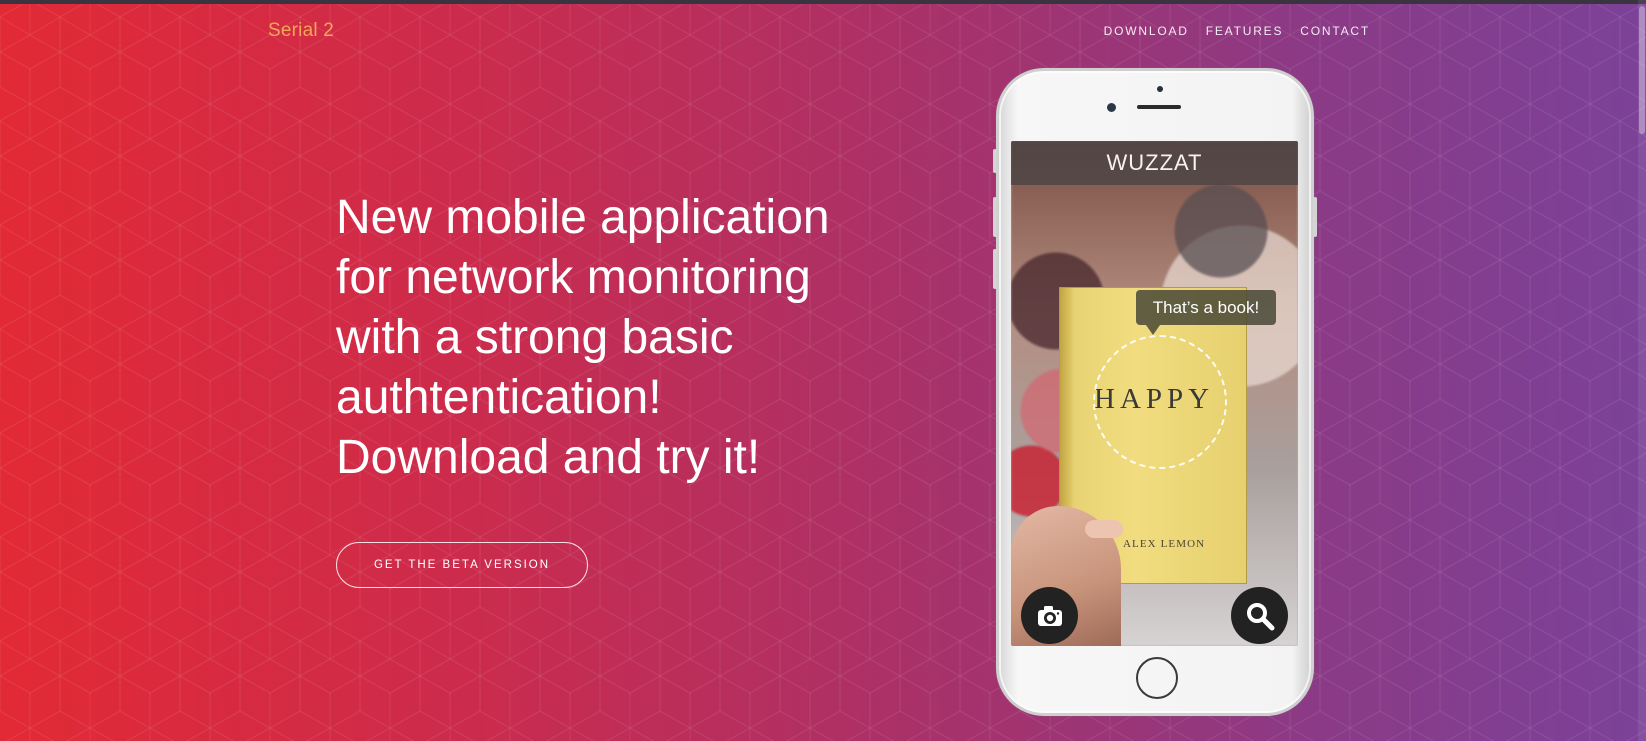  I want to click on headline-line-5: Download and try it!, so click(548, 457).